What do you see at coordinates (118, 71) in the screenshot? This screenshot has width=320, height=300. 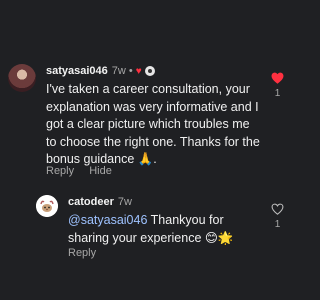 I see `comment-timestamp: 7w` at bounding box center [118, 71].